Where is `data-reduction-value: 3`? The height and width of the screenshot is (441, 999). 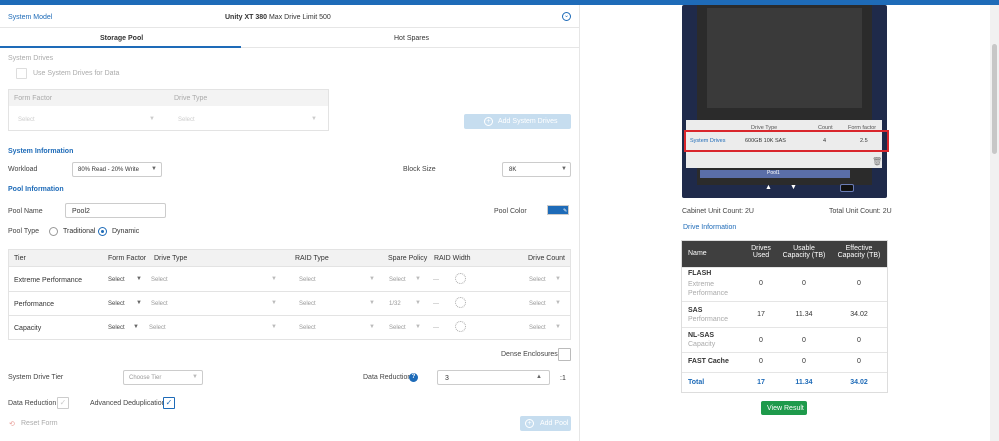 data-reduction-value: 3 is located at coordinates (447, 378).